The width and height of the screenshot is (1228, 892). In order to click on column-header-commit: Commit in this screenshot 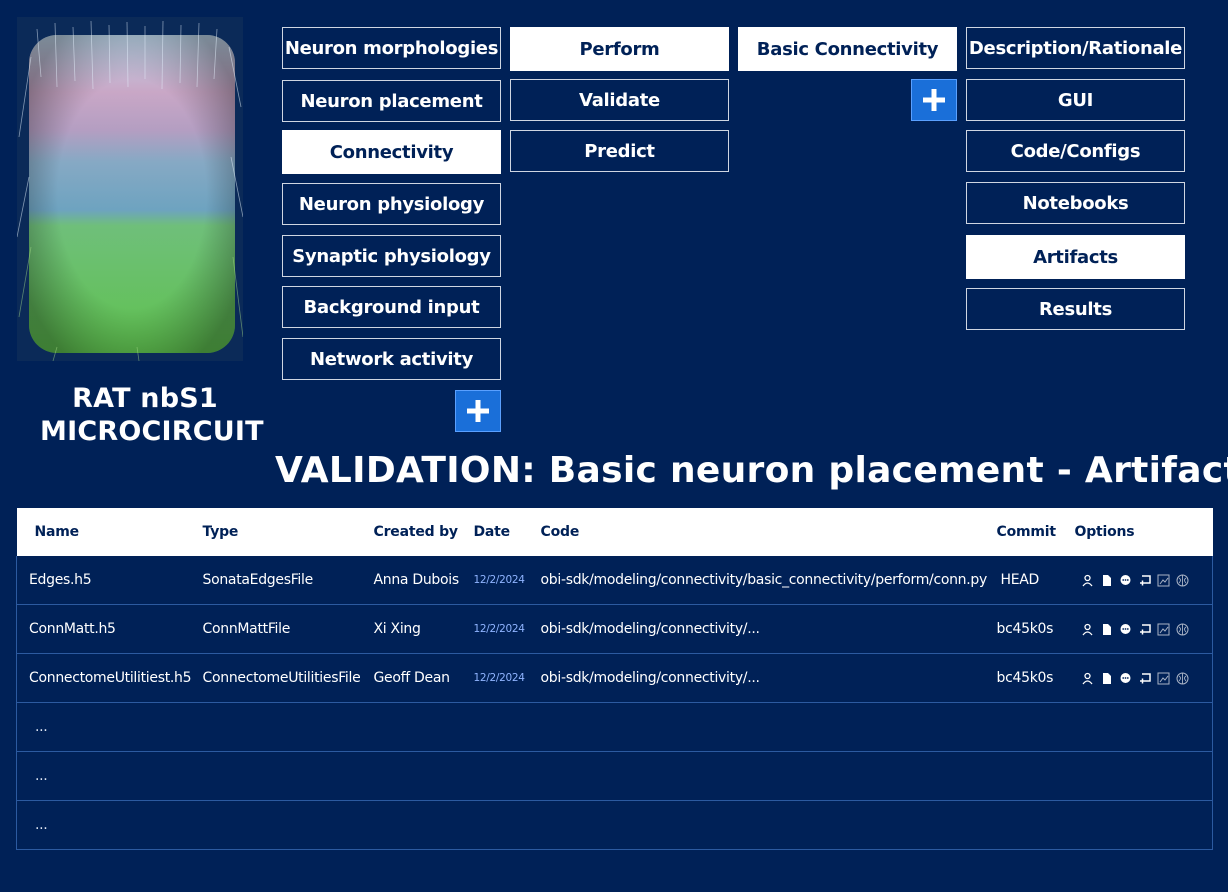, I will do `click(1035, 532)`.